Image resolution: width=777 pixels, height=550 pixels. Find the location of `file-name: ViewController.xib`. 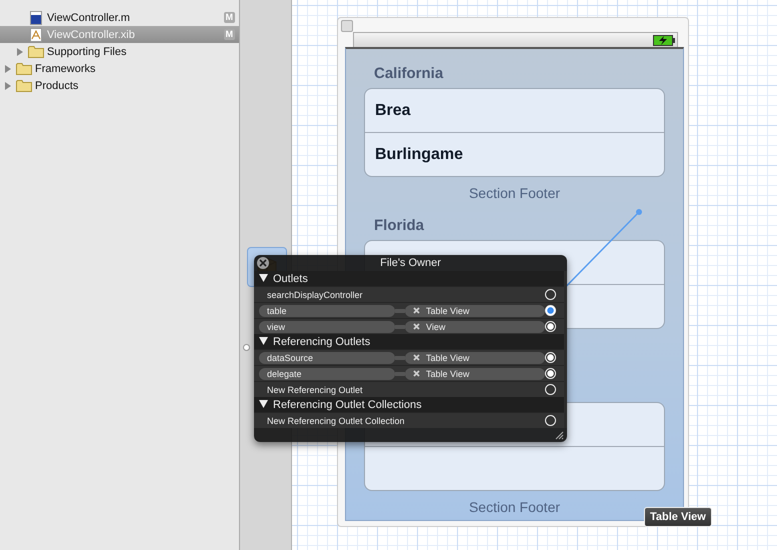

file-name: ViewController.xib is located at coordinates (91, 34).